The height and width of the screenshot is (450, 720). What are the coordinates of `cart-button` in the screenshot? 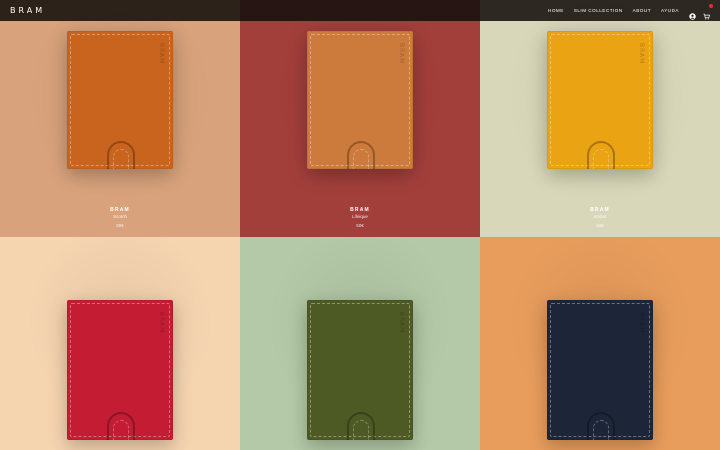 It's located at (708, 12).